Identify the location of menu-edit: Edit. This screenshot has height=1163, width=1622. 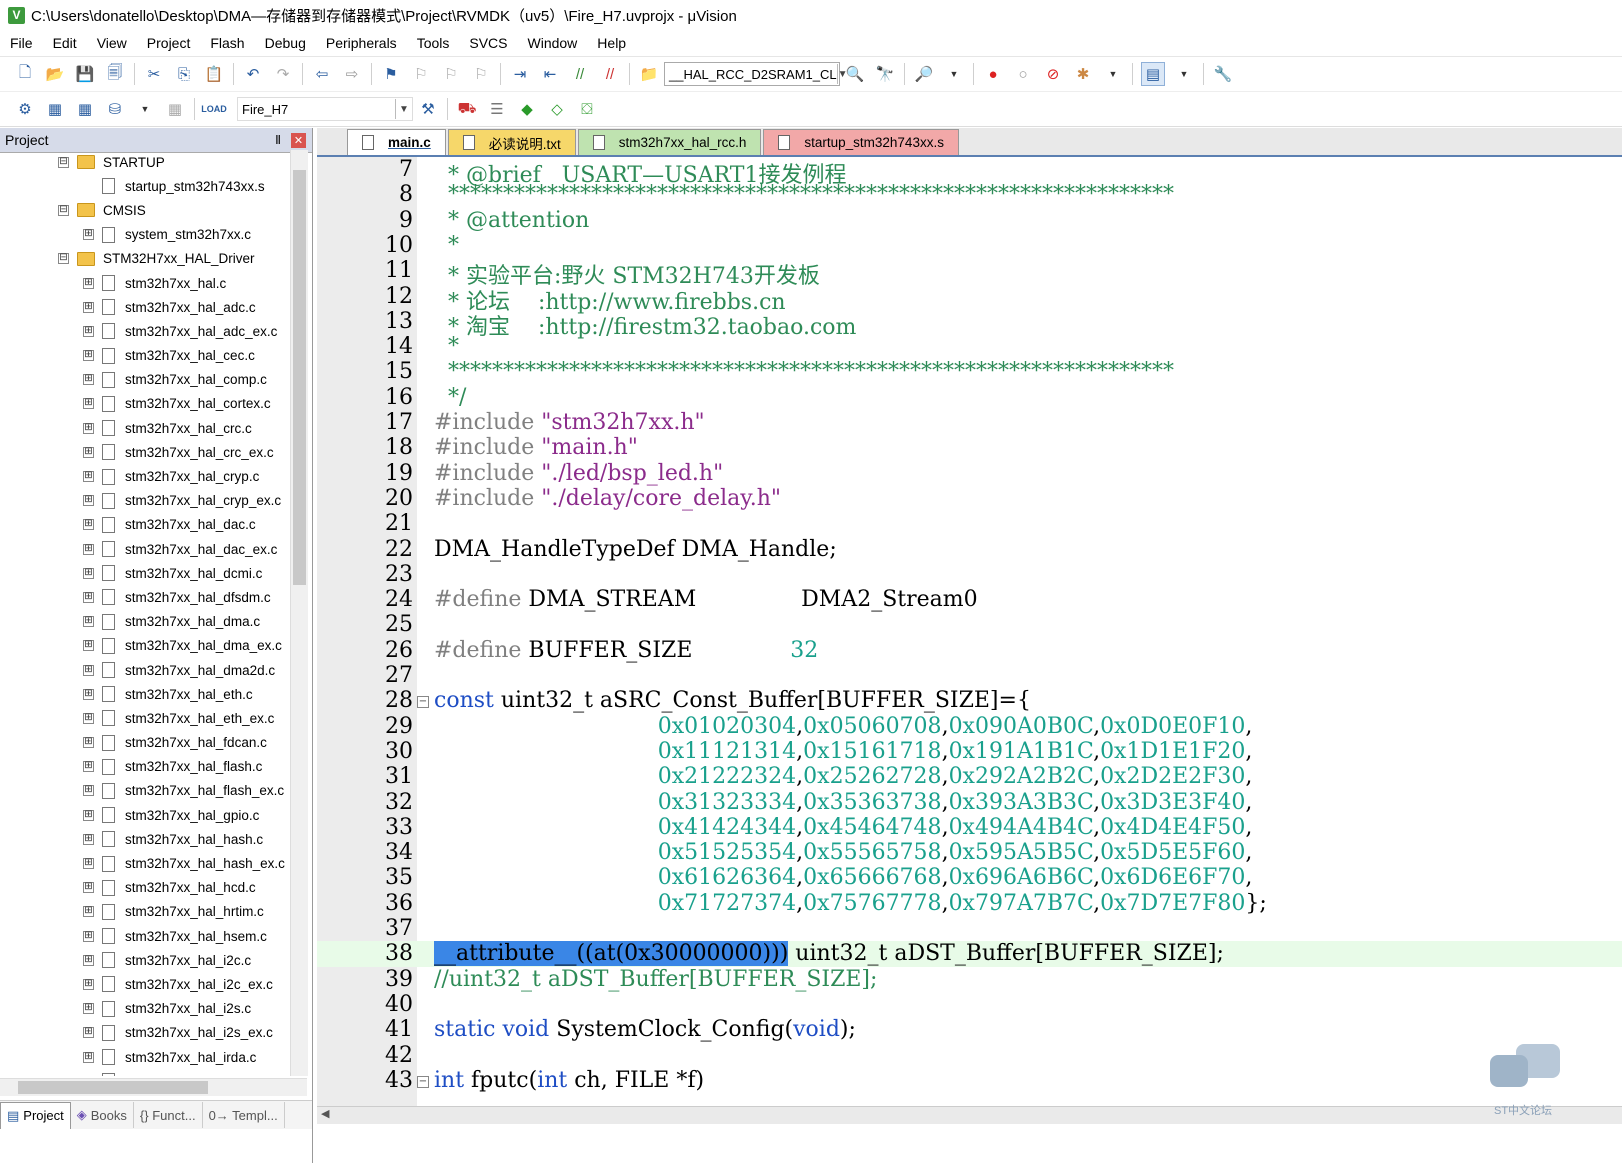
(65, 43).